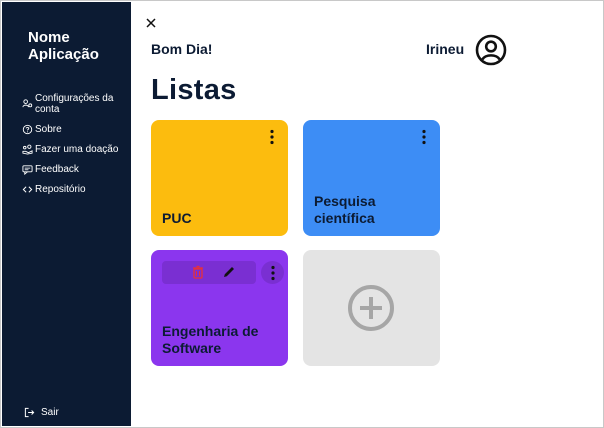  Describe the element at coordinates (27, 103) in the screenshot. I see `users-settings-icon` at that location.